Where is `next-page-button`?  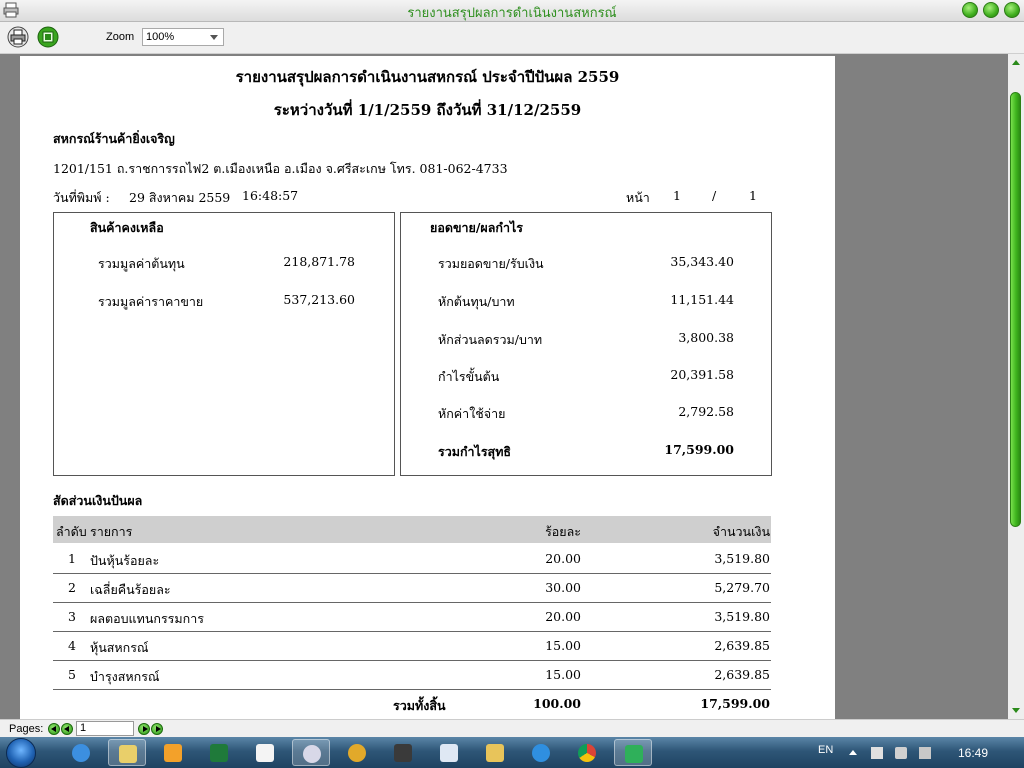
next-page-button is located at coordinates (144, 729).